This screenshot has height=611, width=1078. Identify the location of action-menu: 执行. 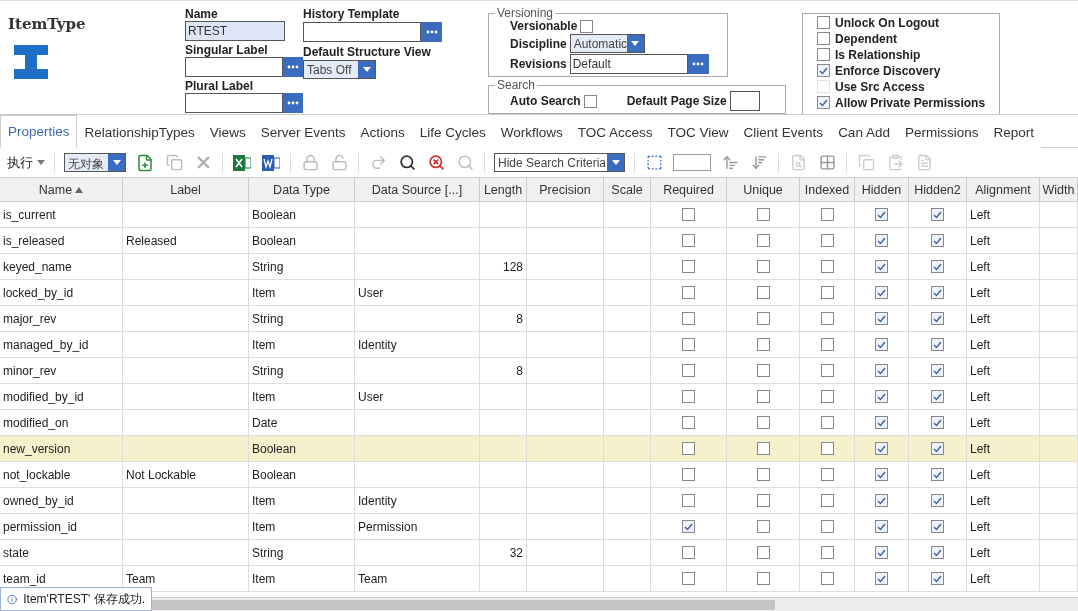
(26, 162).